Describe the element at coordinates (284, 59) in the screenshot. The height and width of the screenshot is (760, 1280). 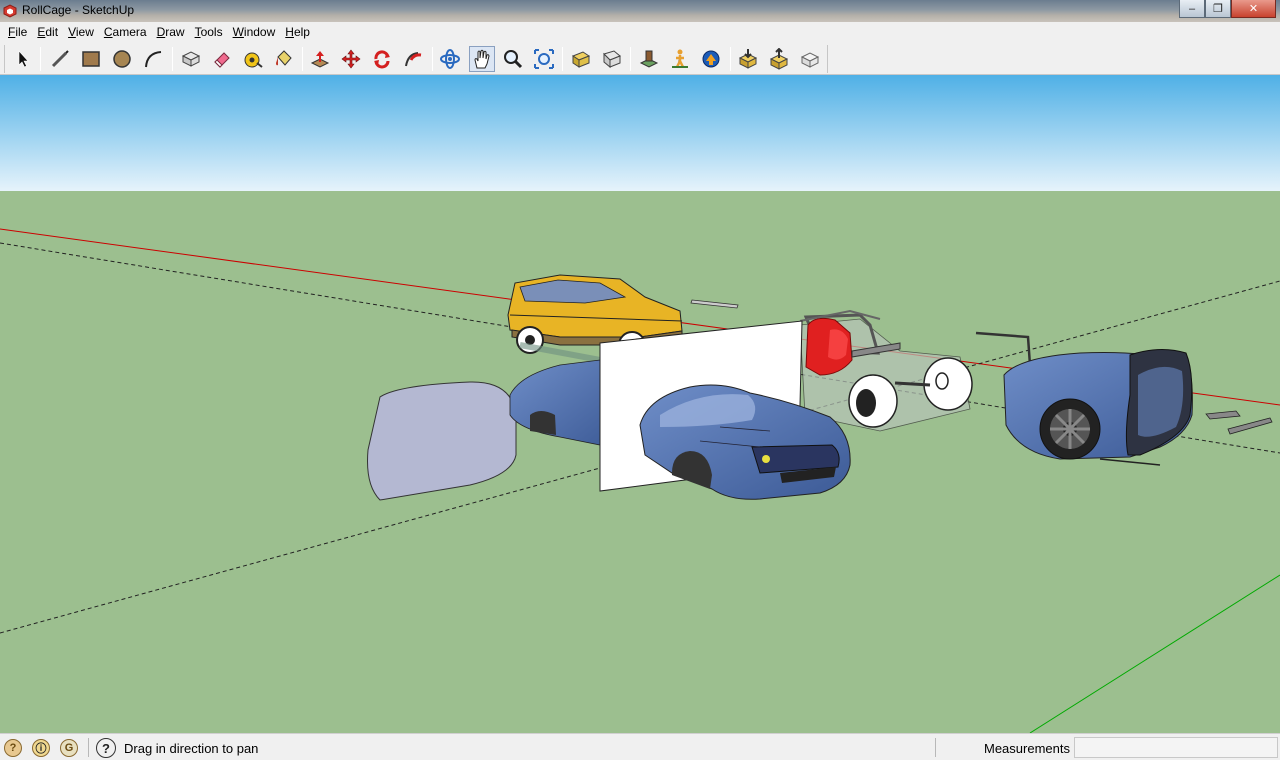
I see `paint-bucket-icon` at that location.